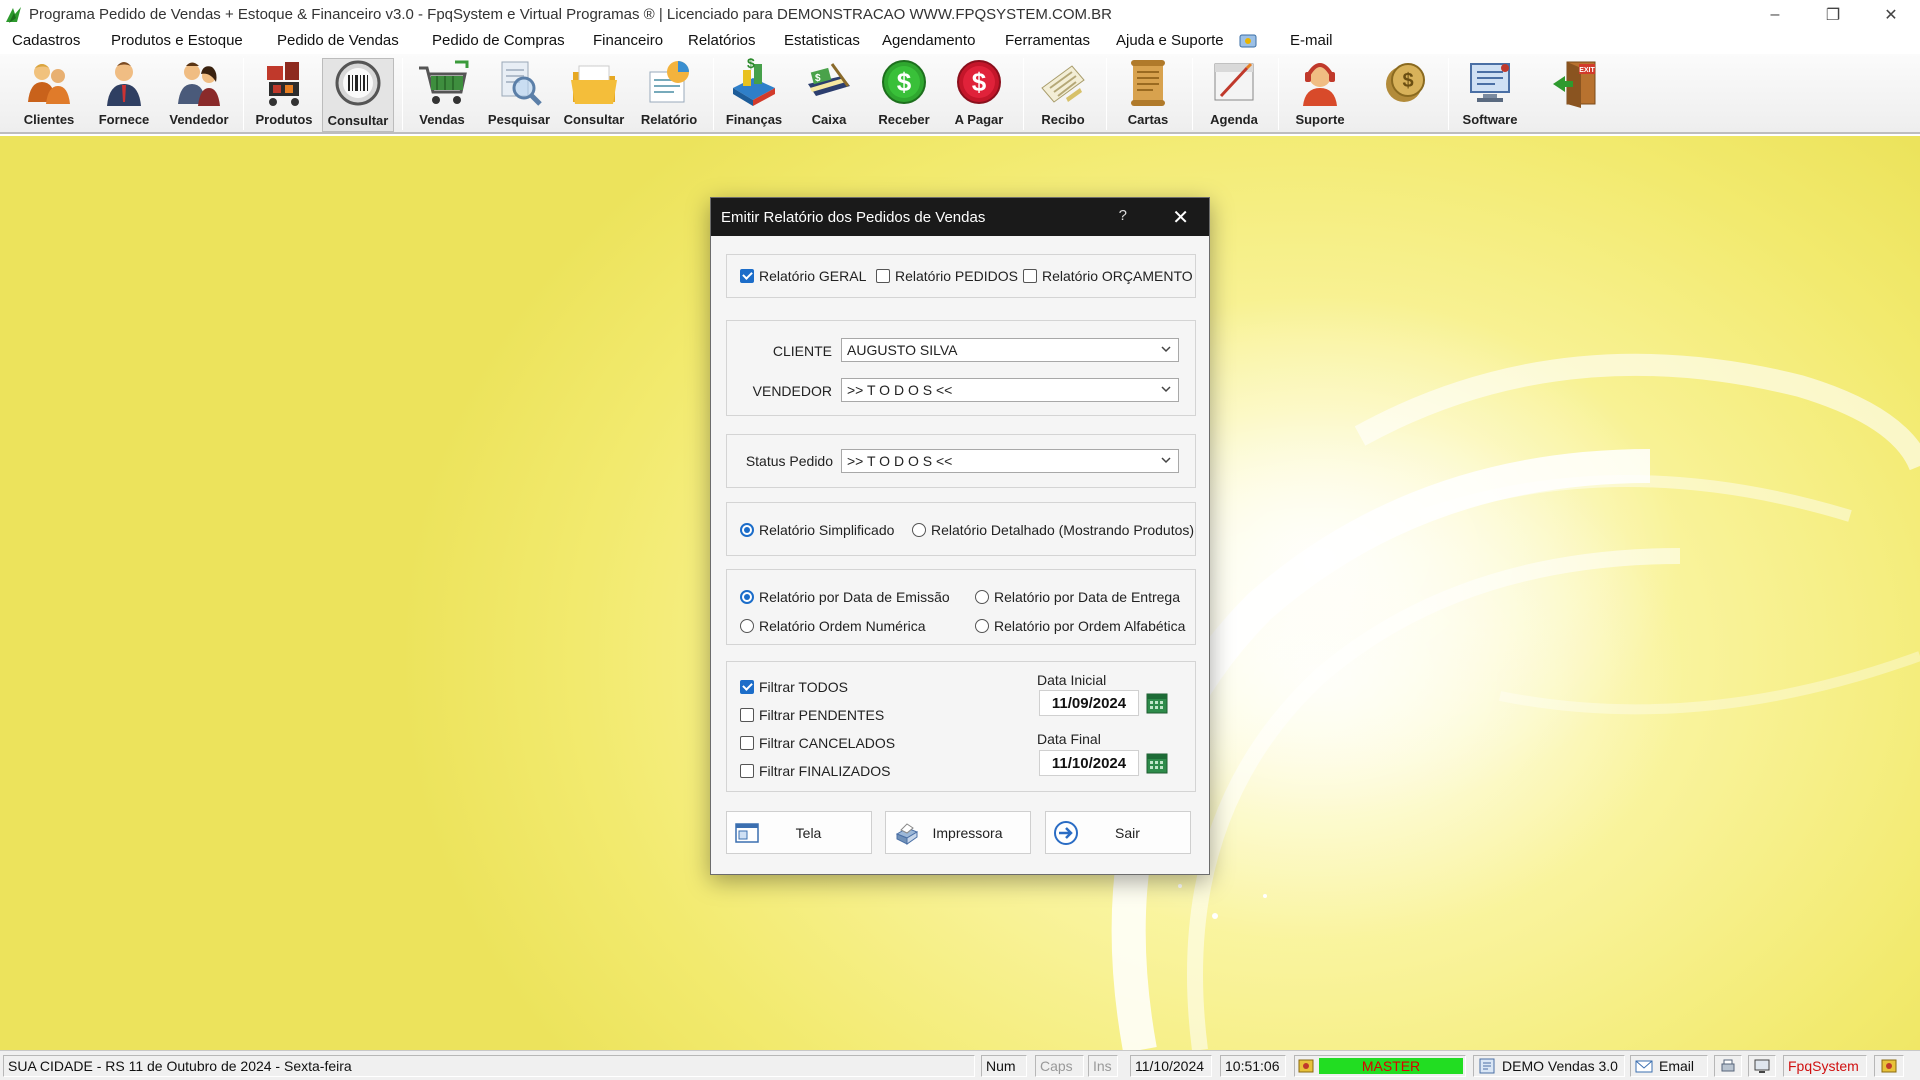  Describe the element at coordinates (1405, 82) in the screenshot. I see `coins-icon: $` at that location.